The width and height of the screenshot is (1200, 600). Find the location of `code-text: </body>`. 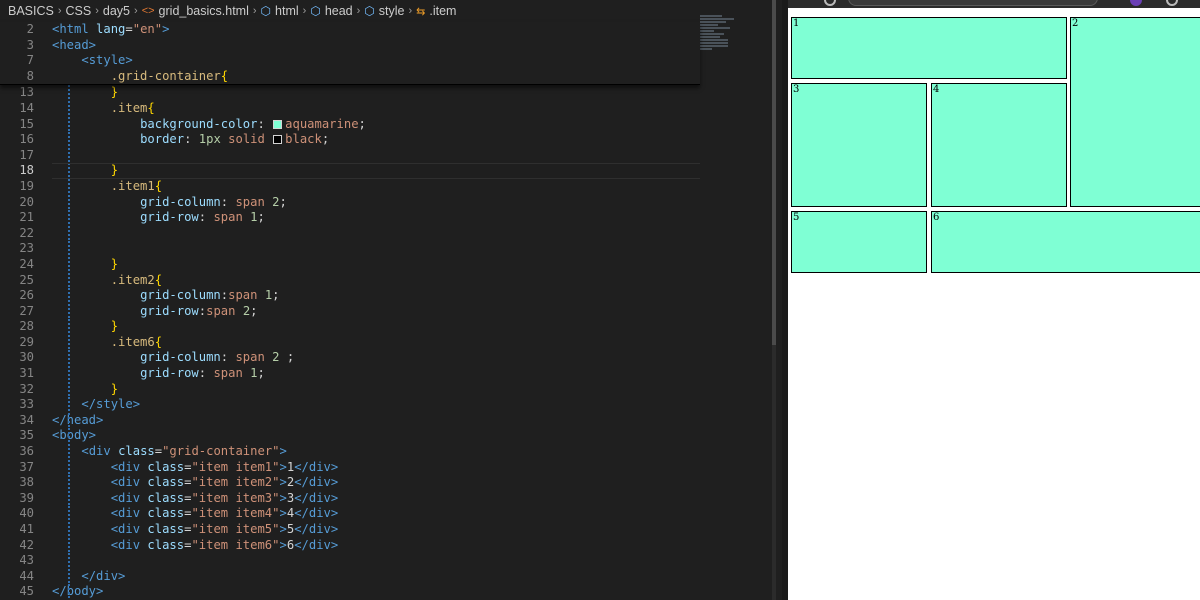

code-text: </body> is located at coordinates (77, 592).